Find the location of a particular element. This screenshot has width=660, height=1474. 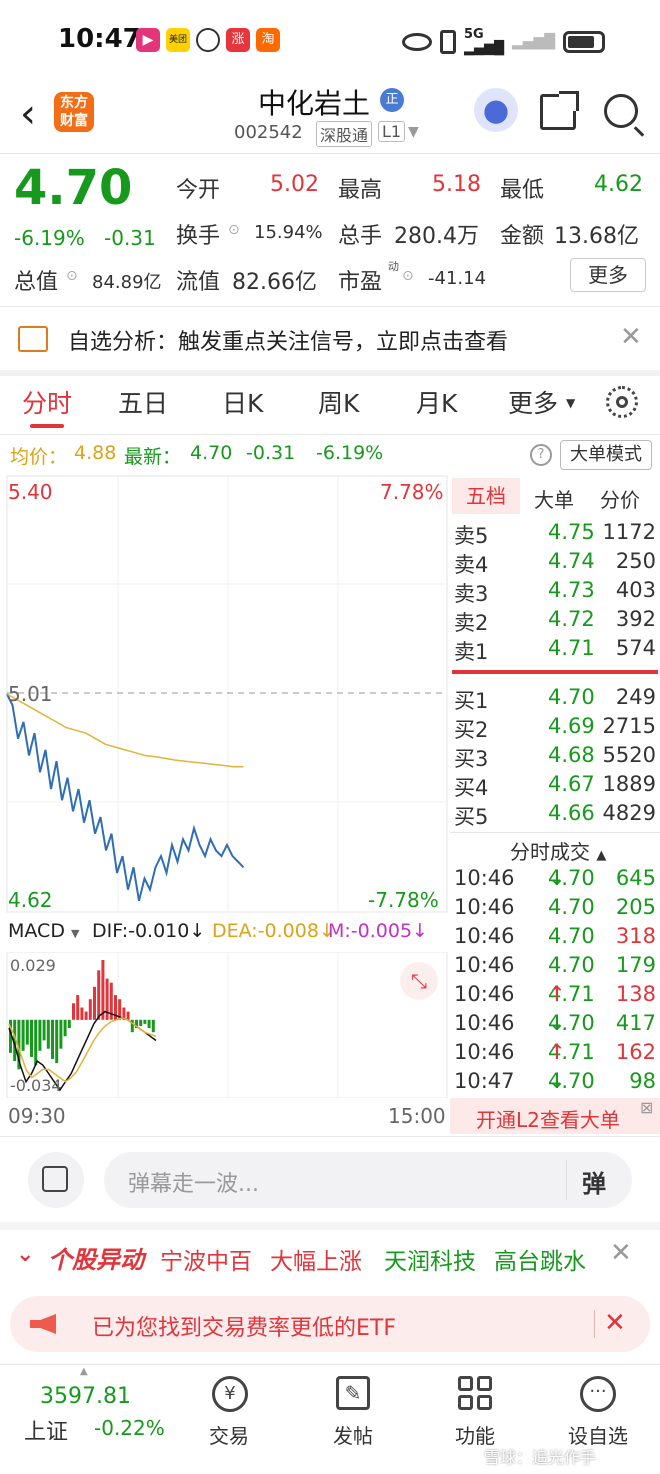

axis-top-pct: 7.78% is located at coordinates (412, 492).